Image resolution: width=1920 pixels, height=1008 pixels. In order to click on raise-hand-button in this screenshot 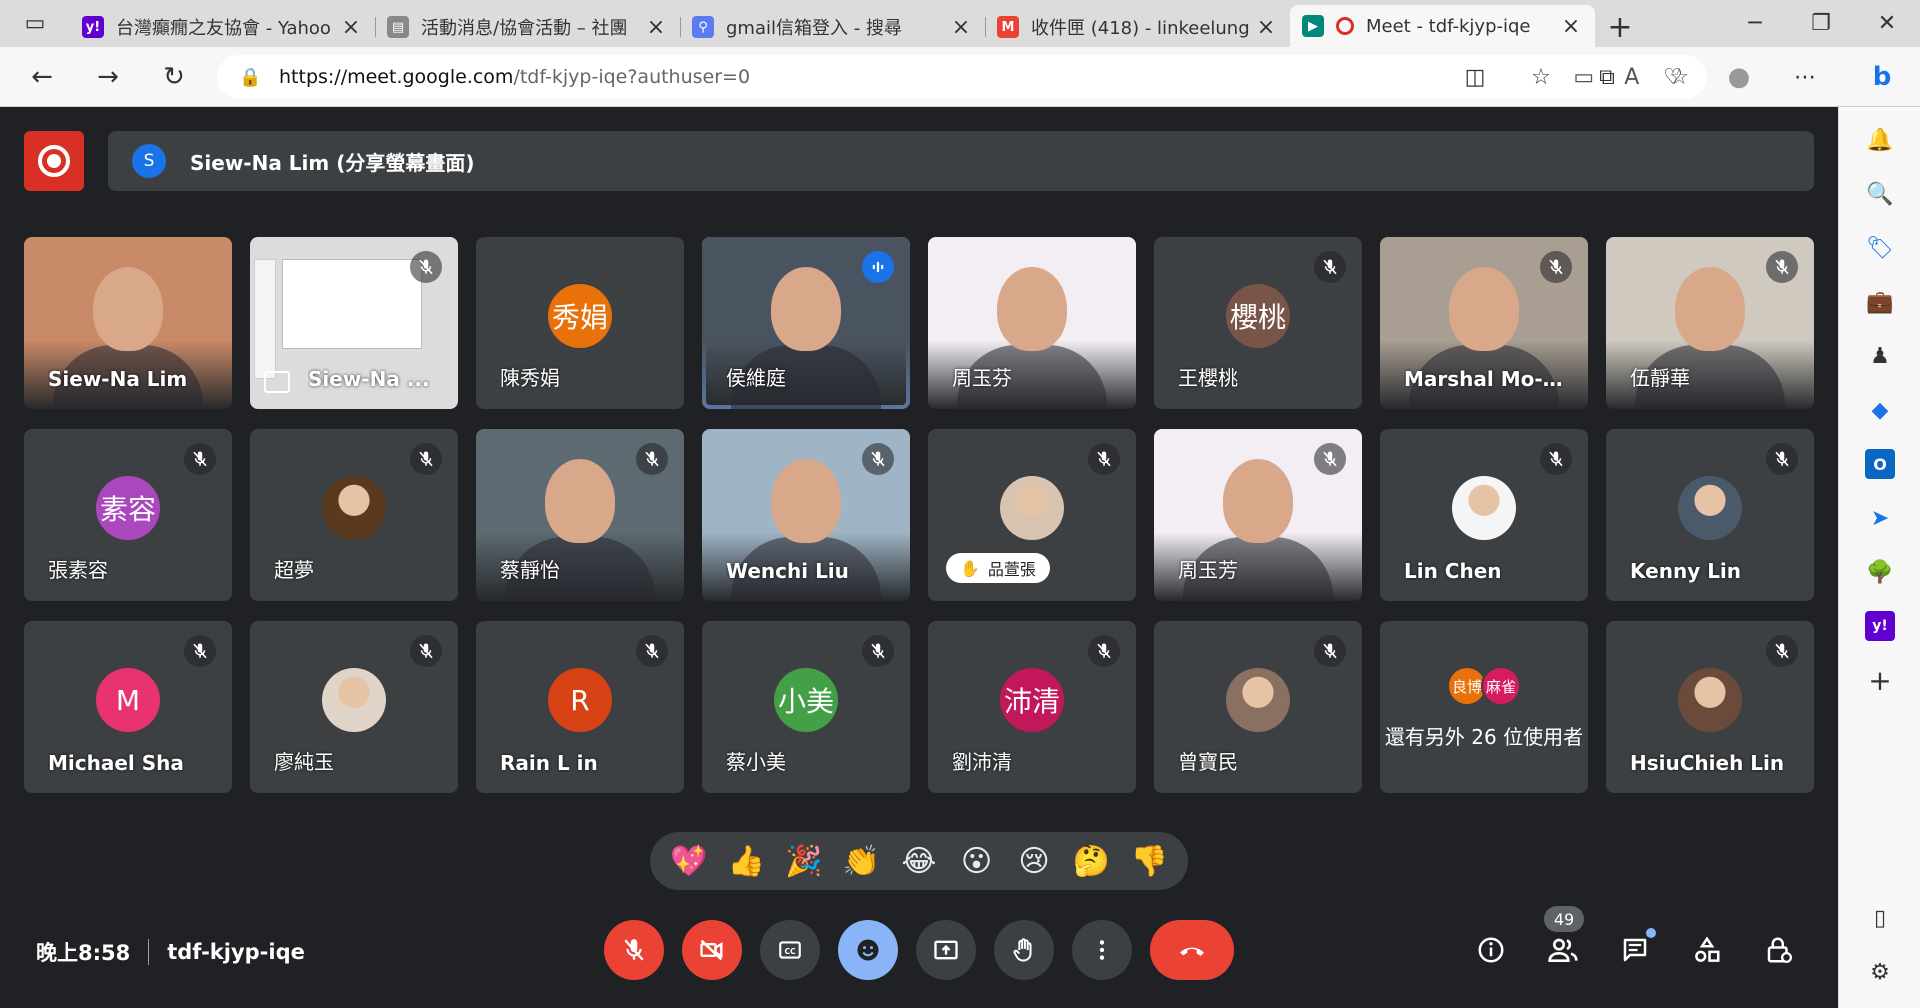, I will do `click(1024, 950)`.